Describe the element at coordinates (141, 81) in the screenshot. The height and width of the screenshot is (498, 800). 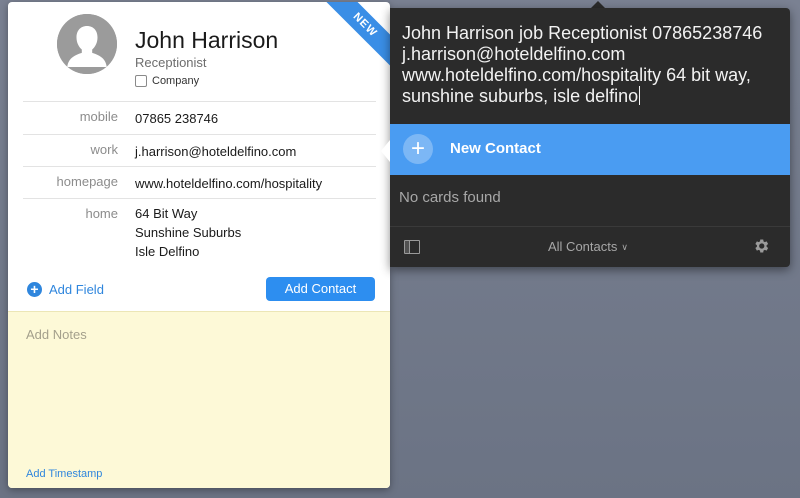
I see `company-checkbox` at that location.